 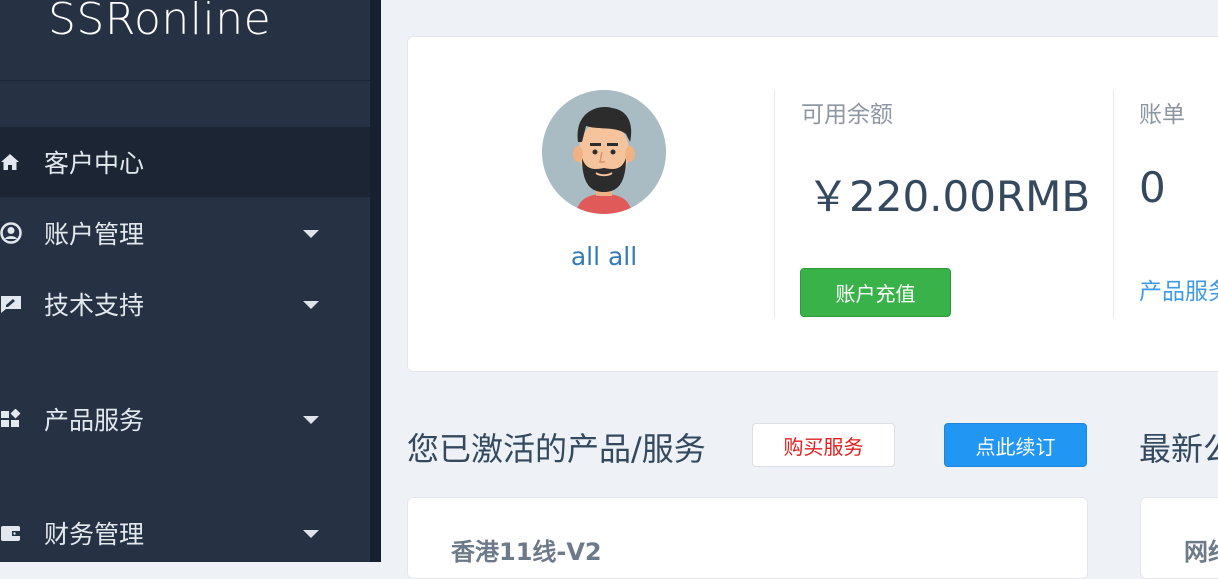 What do you see at coordinates (185, 304) in the screenshot?
I see `sidebar-item-support: 技术支持` at bounding box center [185, 304].